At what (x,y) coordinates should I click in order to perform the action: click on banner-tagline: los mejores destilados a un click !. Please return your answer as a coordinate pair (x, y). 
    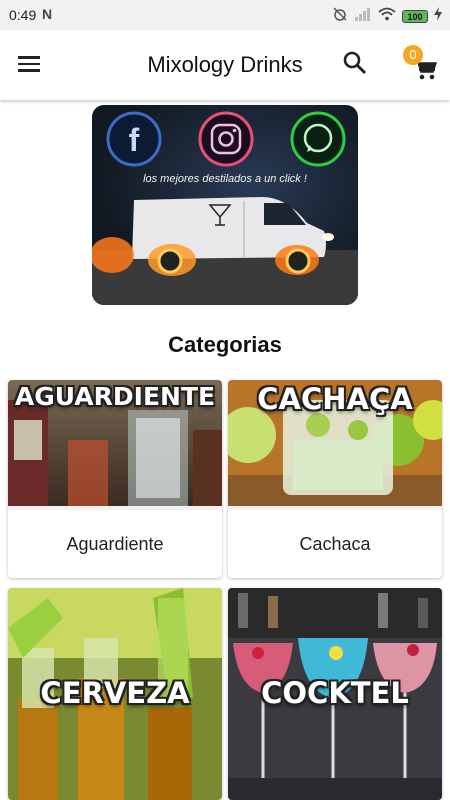
    Looking at the image, I should click on (225, 179).